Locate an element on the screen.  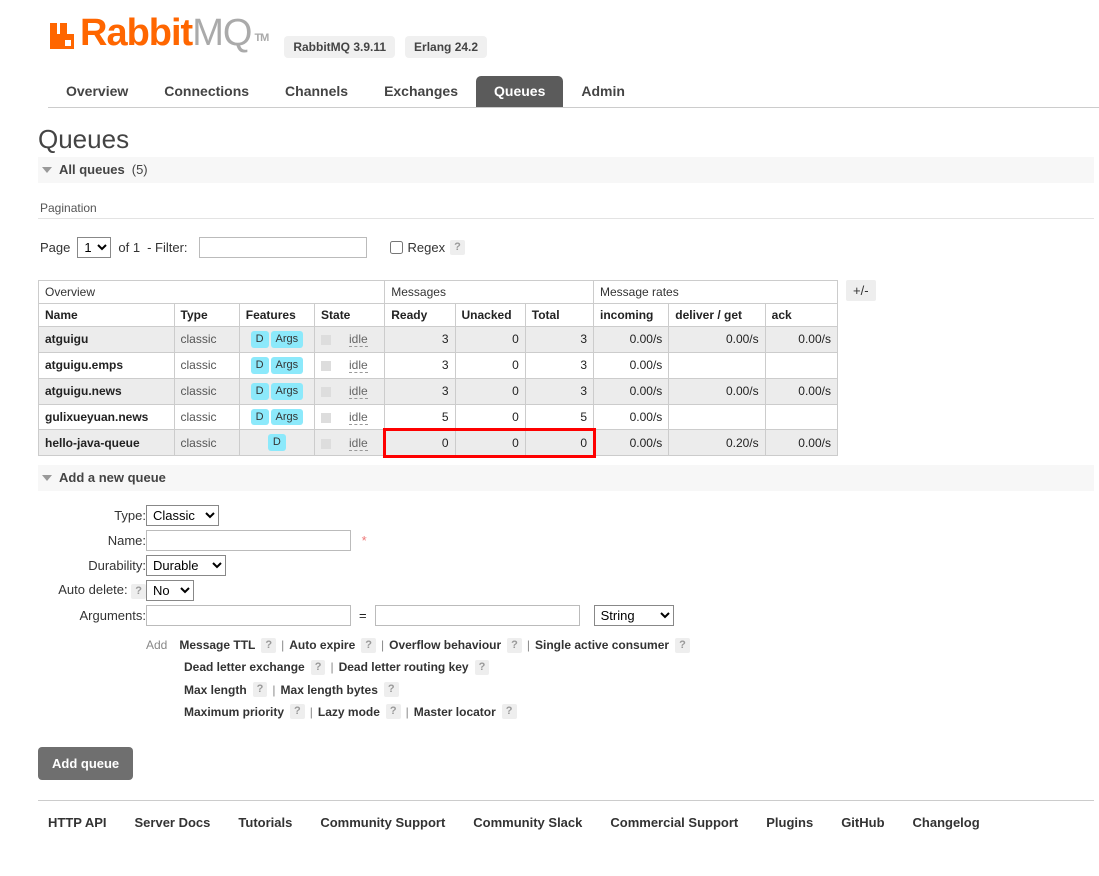
queue-deliver-get-rate-cell: 0.20/s is located at coordinates (717, 443).